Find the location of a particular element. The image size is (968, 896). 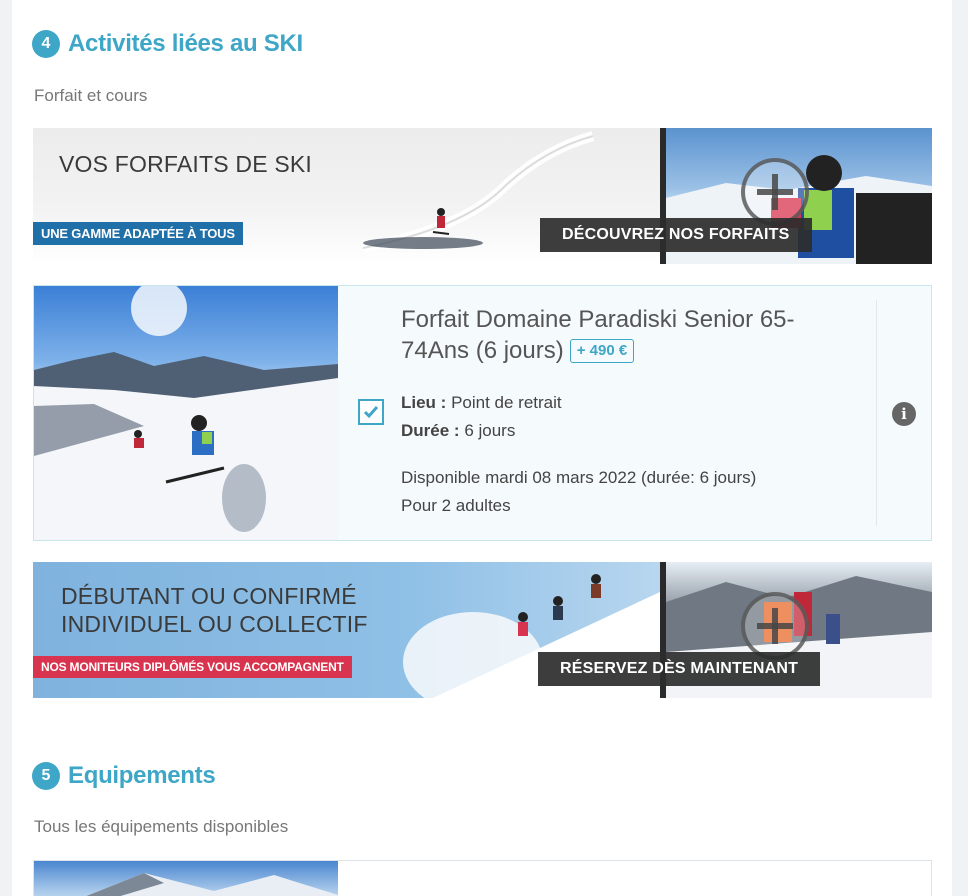

card-divider is located at coordinates (876, 413).